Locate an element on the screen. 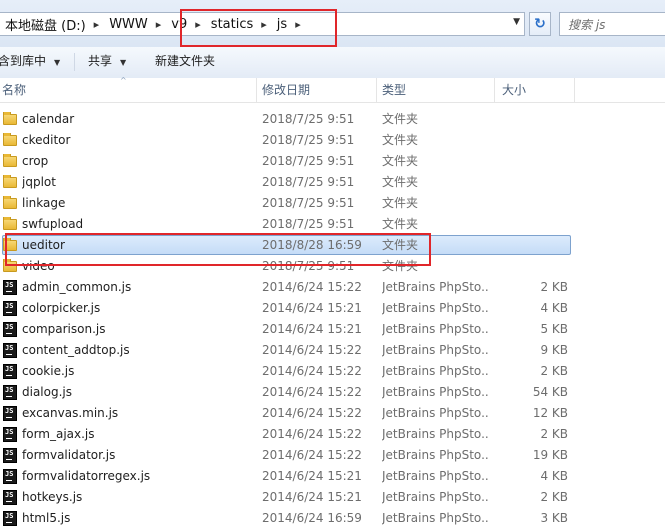  file-name: excanvas.min.js is located at coordinates (70, 413).